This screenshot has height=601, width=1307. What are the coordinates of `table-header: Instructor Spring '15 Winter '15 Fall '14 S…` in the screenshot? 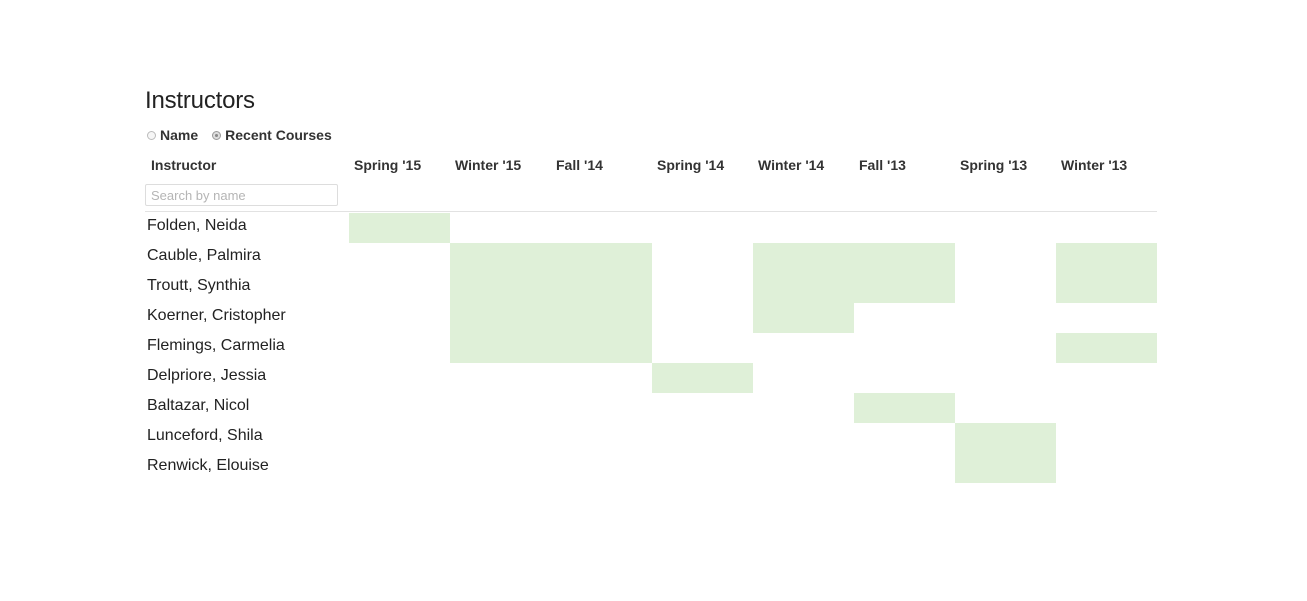 It's located at (651, 165).